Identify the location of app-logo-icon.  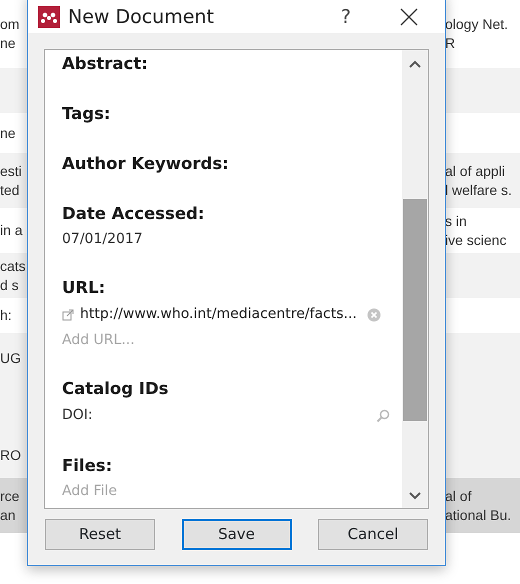
(49, 17).